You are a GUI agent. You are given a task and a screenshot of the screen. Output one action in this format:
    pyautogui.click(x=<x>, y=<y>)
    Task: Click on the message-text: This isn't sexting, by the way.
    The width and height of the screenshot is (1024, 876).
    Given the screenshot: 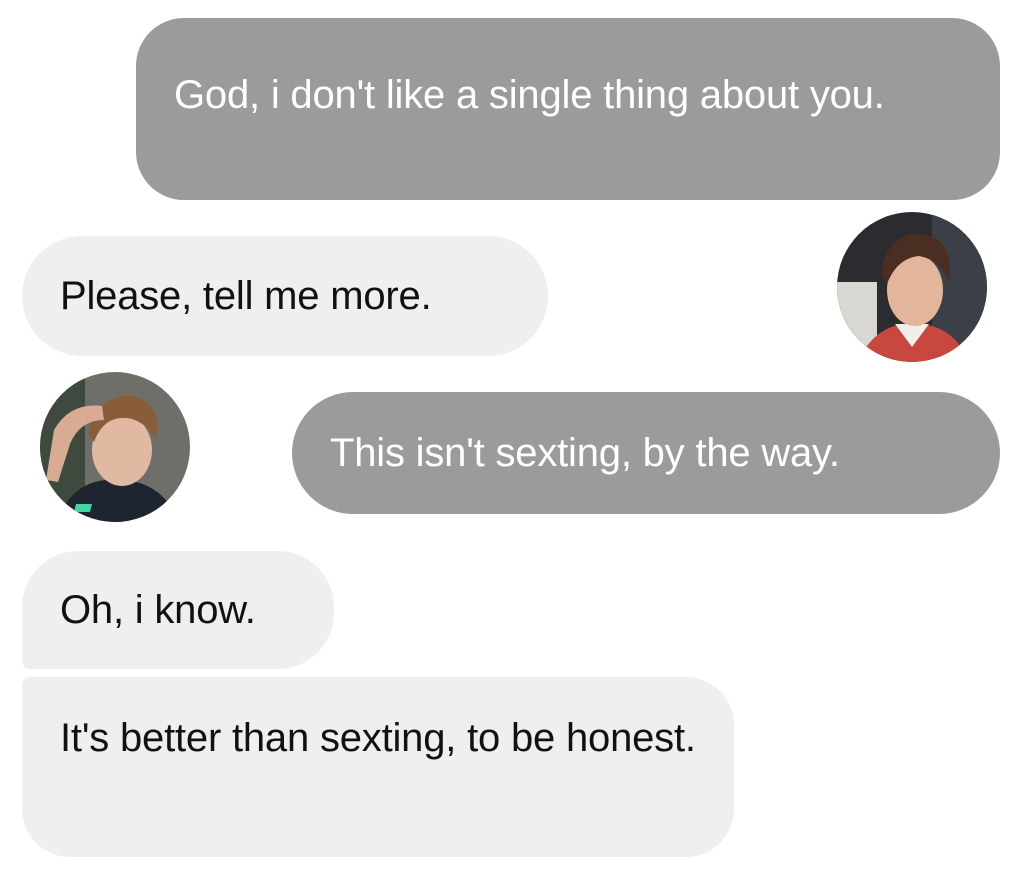 What is the action you would take?
    pyautogui.click(x=585, y=453)
    